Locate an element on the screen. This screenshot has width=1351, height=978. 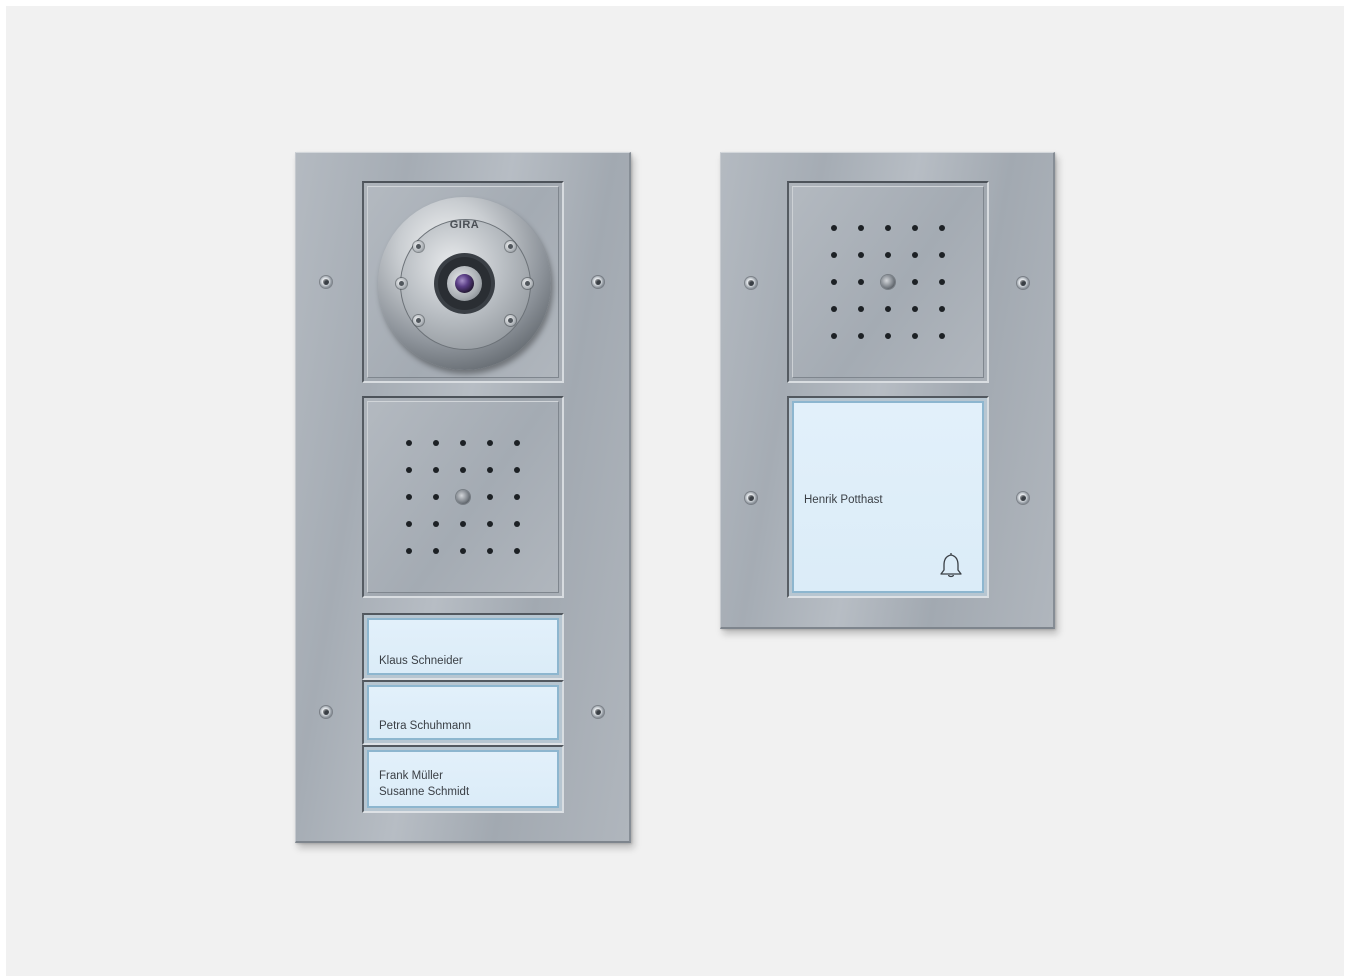
name-label: Susanne Schmidt is located at coordinates (424, 792).